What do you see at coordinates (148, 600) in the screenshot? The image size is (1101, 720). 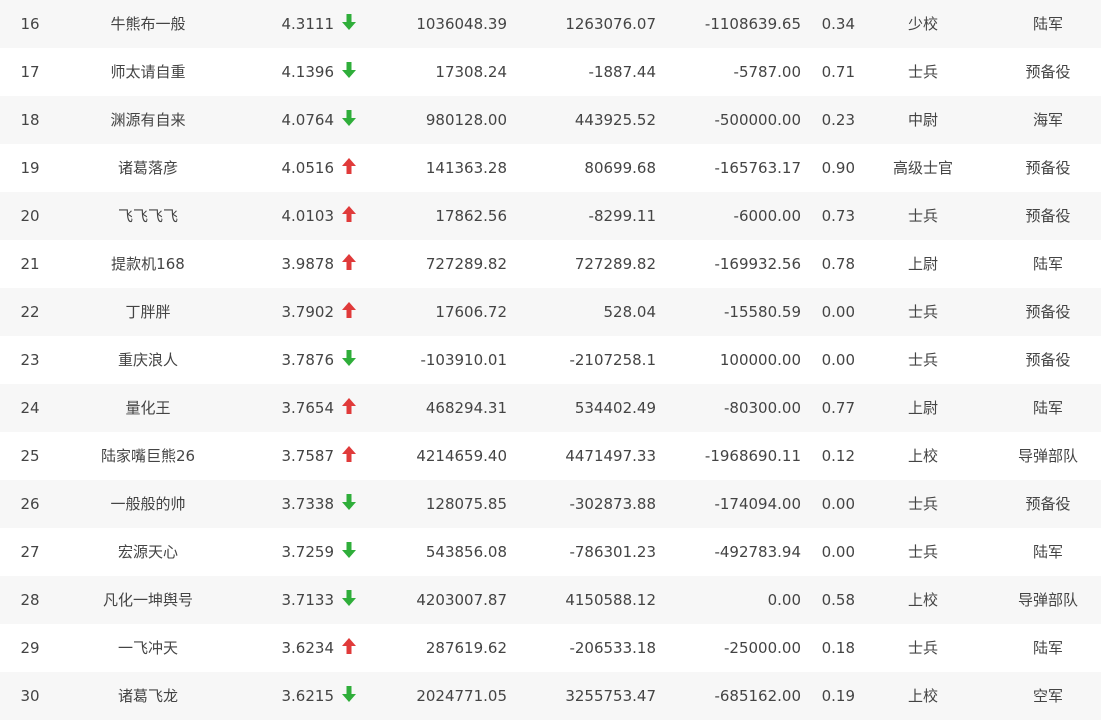 I see `name-cell: 凡化一坤舆号` at bounding box center [148, 600].